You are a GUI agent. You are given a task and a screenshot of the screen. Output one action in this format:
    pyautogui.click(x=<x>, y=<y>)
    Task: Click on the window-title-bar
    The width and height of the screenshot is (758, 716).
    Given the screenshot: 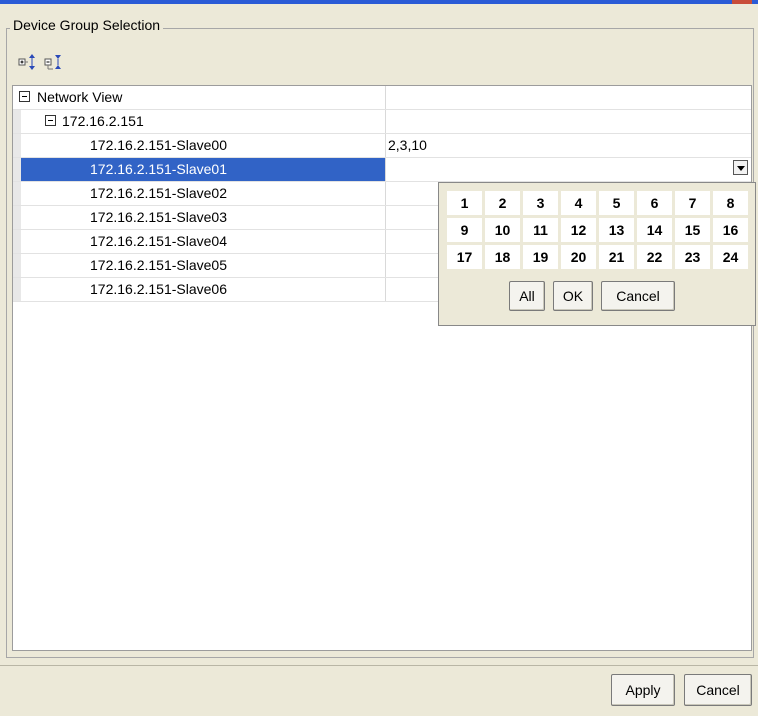 What is the action you would take?
    pyautogui.click(x=379, y=2)
    